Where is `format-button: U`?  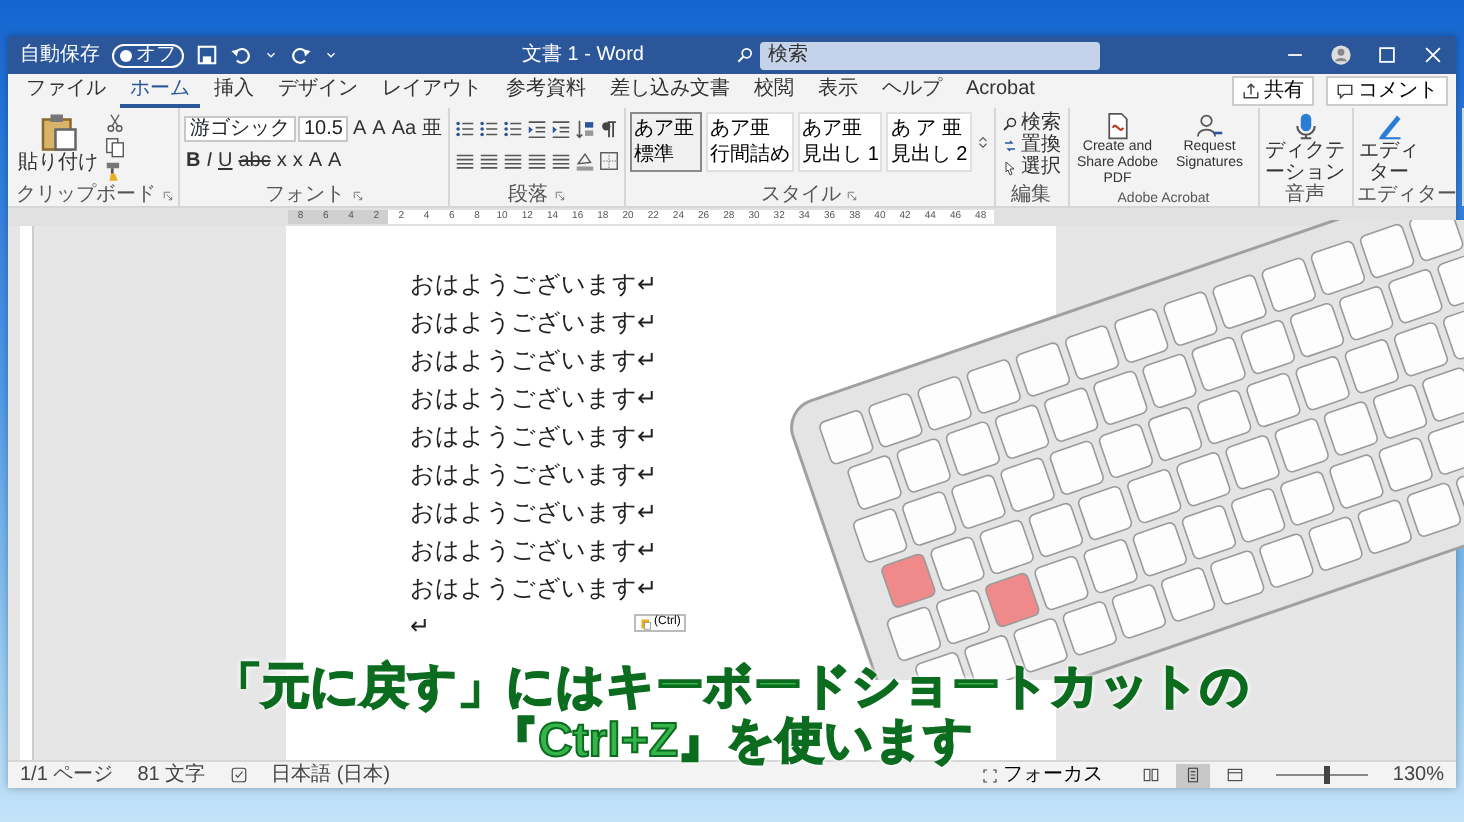
format-button: U is located at coordinates (225, 160).